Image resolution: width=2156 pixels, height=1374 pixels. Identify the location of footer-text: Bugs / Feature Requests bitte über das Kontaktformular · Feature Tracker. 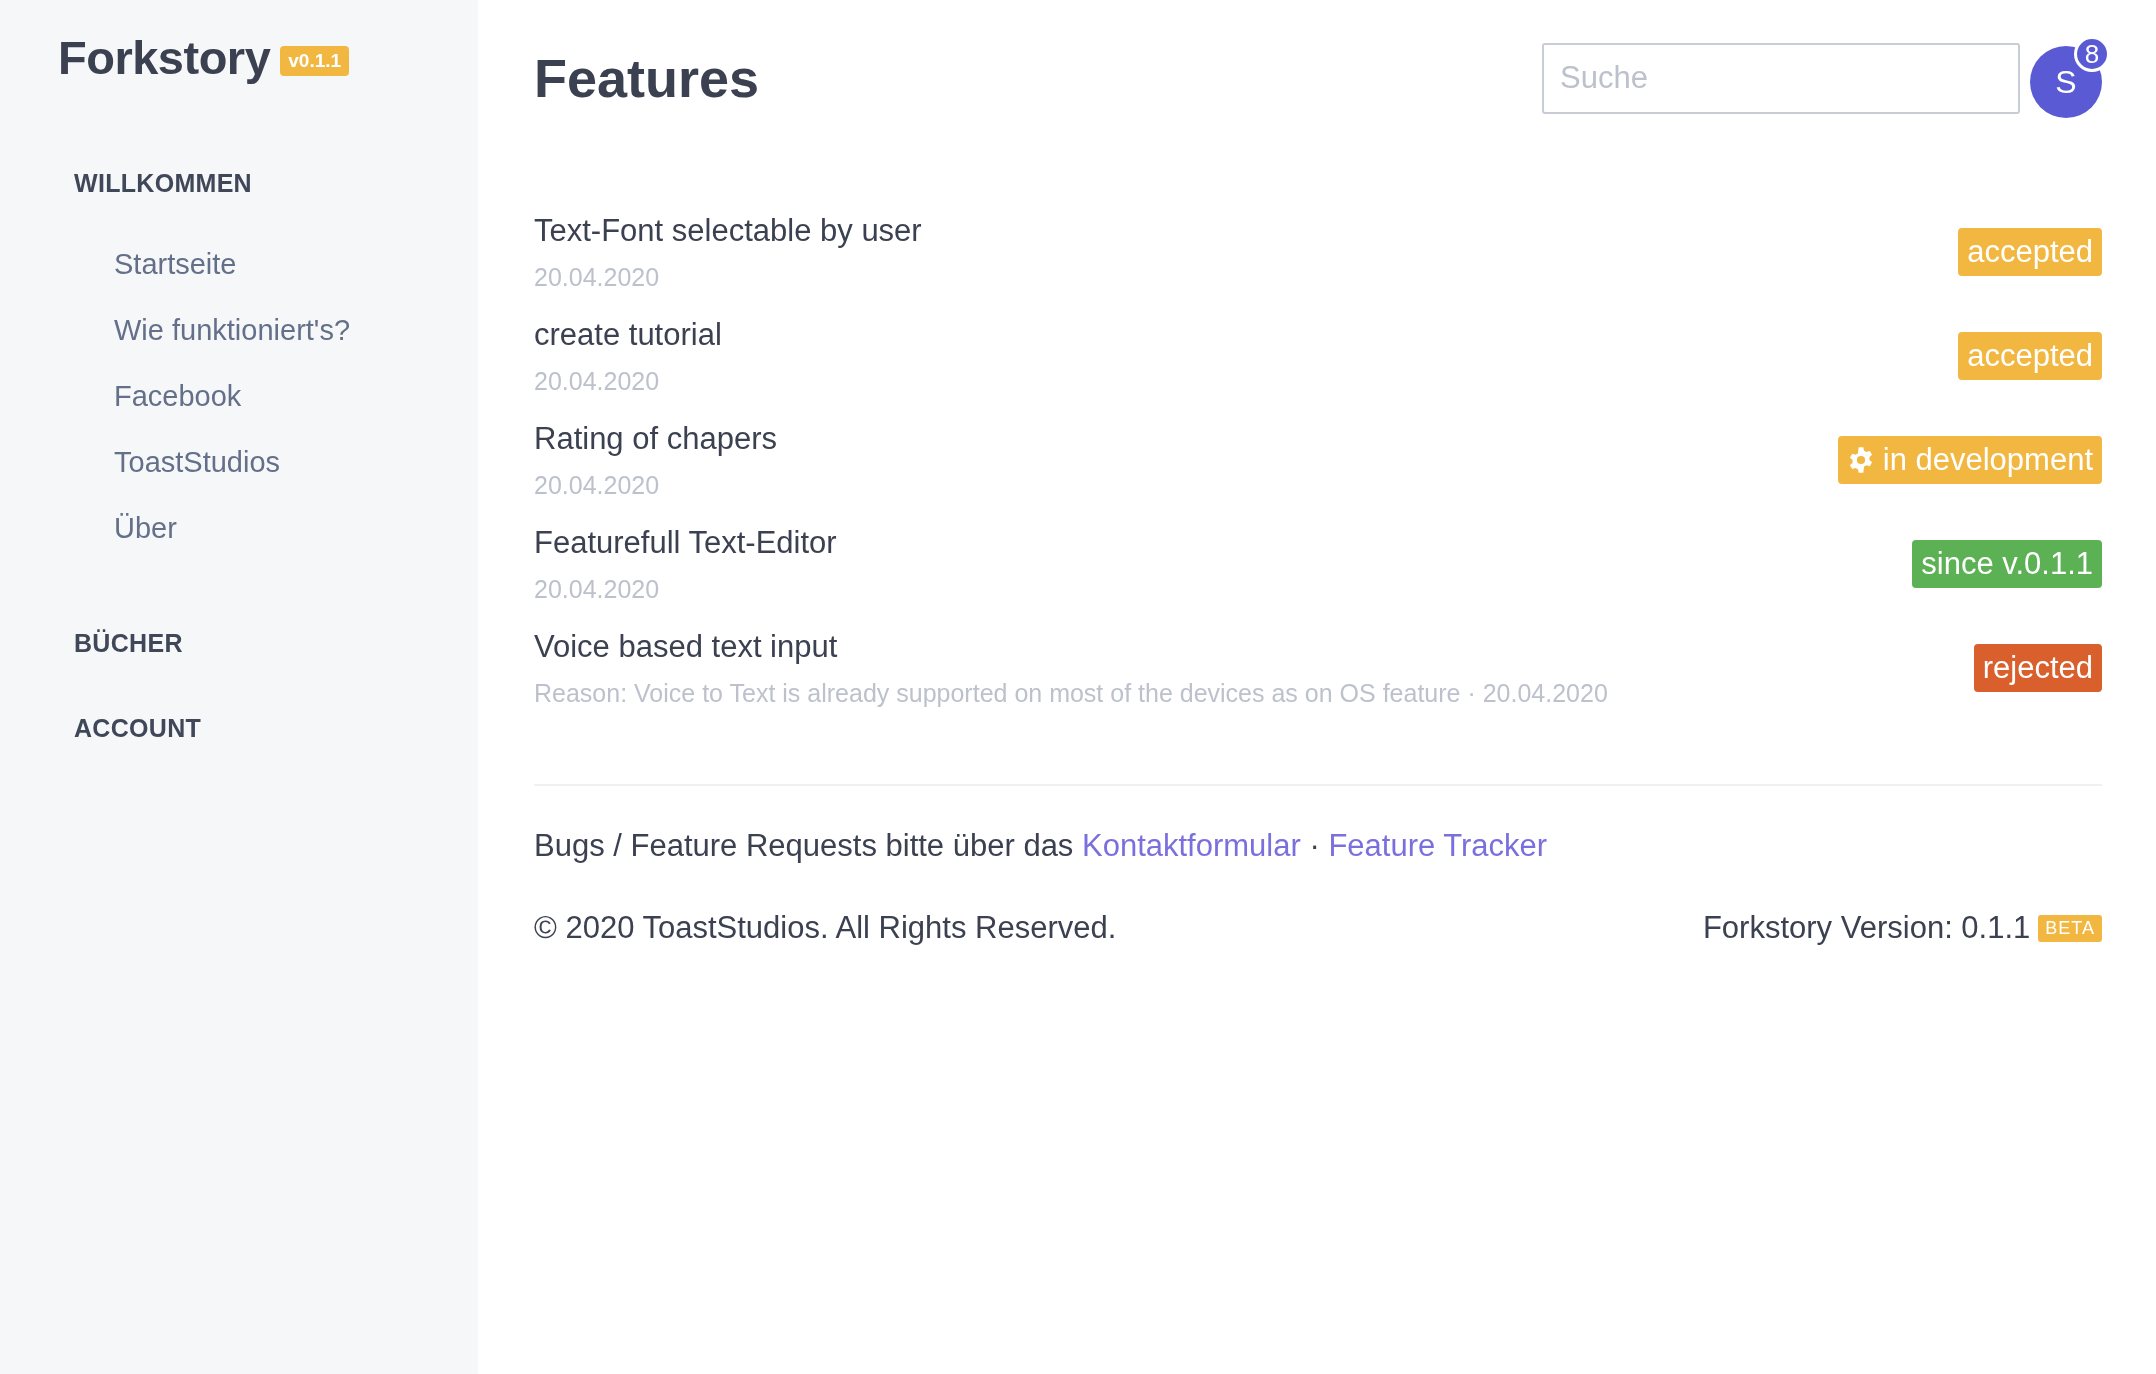
(1041, 846).